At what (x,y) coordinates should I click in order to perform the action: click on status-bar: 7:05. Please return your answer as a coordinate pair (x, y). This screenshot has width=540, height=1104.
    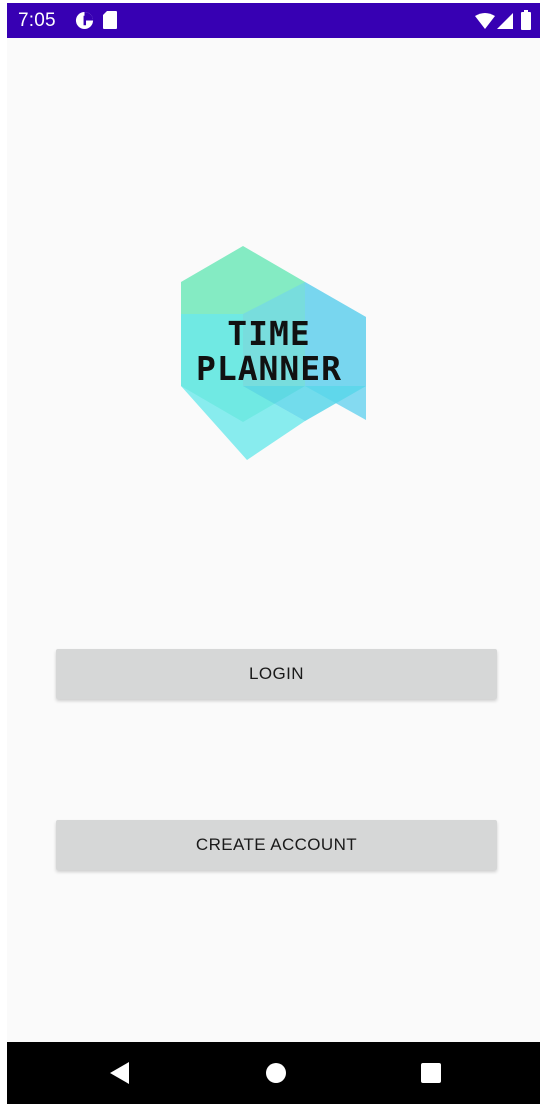
    Looking at the image, I should click on (273, 20).